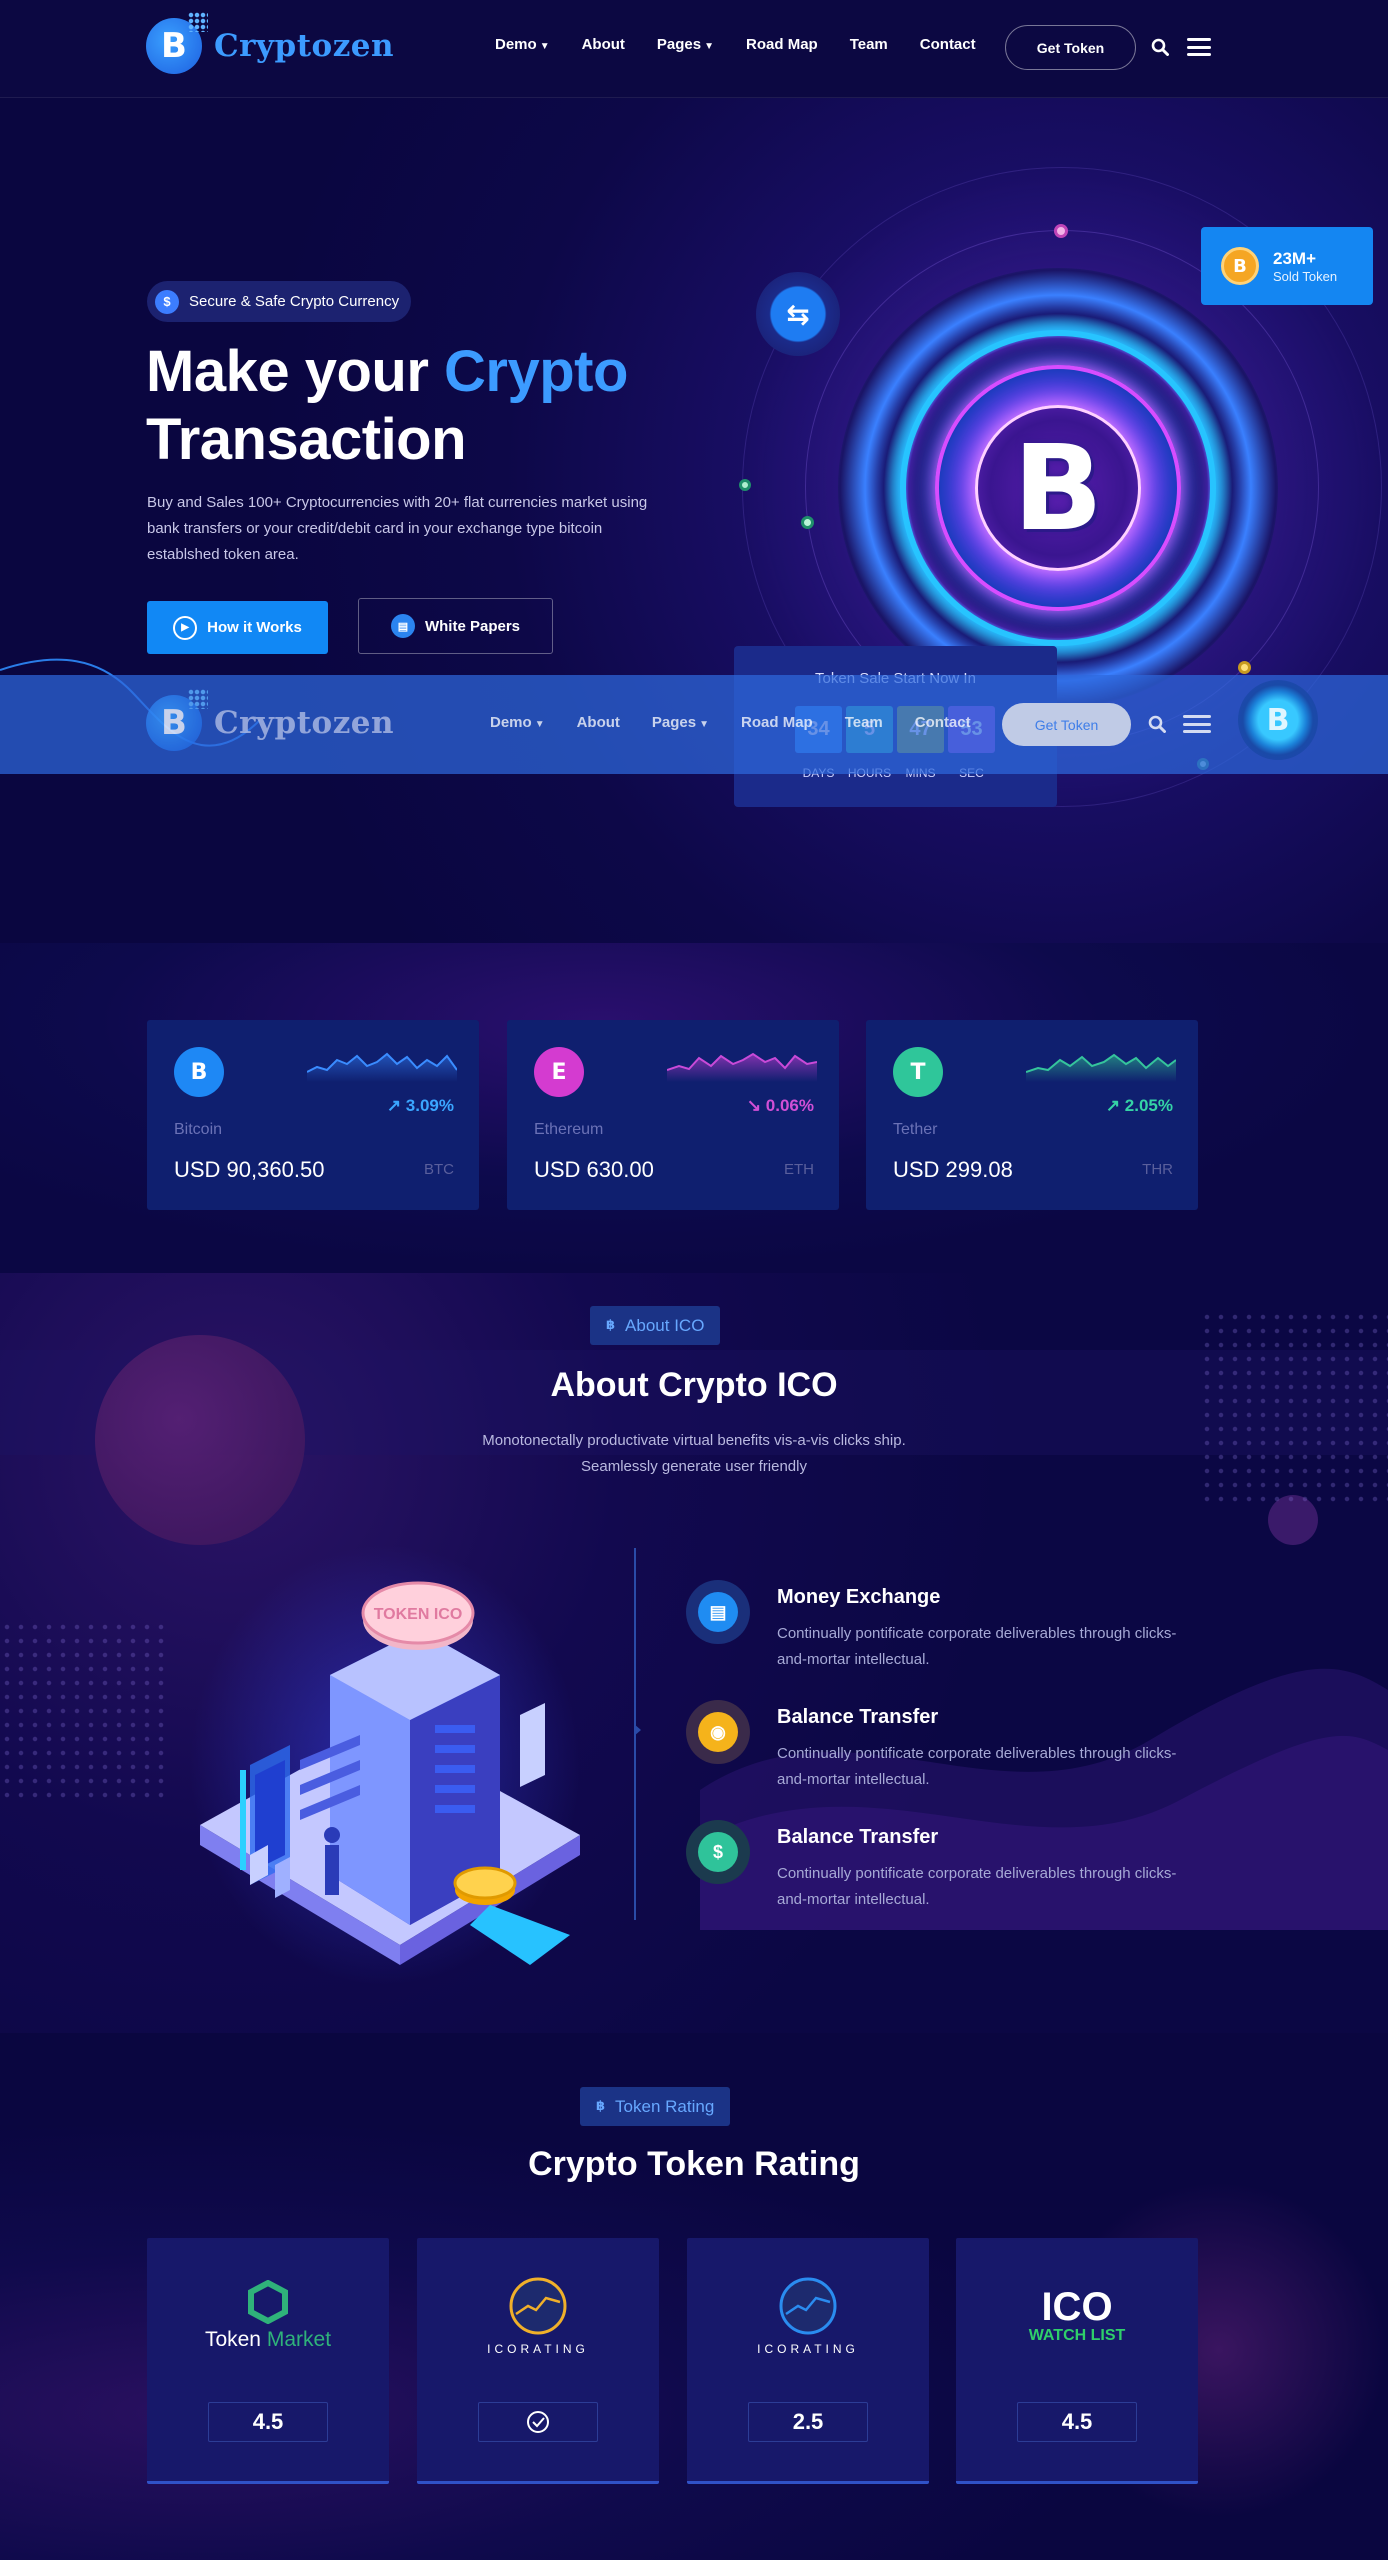  I want to click on rating-score-check, so click(538, 2422).